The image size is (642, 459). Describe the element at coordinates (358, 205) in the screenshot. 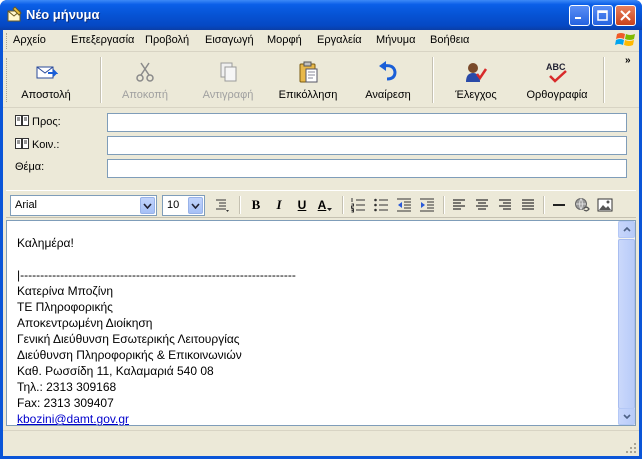

I see `numbered-list-button` at that location.